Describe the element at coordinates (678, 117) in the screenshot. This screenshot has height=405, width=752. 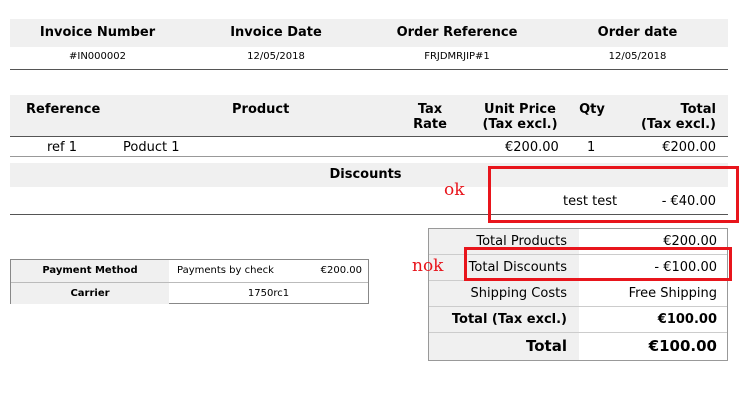
I see `col-total: Total (Tax excl.)` at that location.